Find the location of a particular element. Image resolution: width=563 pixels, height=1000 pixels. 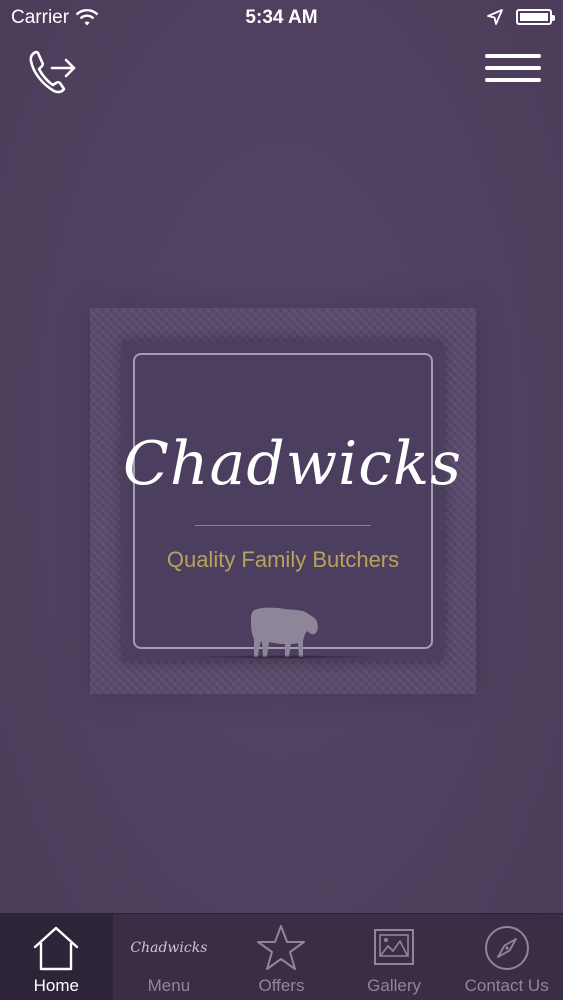

tab-contact-icon-wrap is located at coordinates (507, 948).